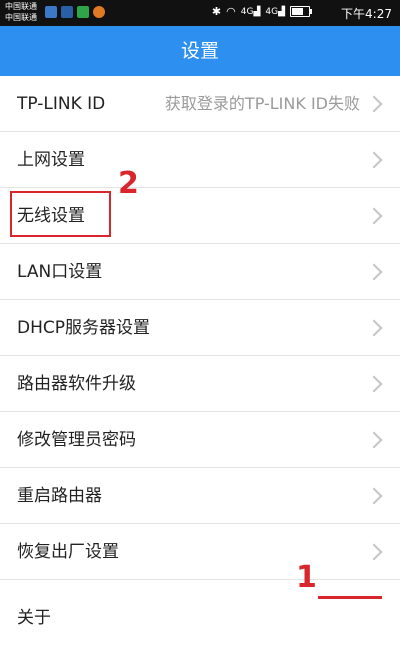 The height and width of the screenshot is (646, 400). Describe the element at coordinates (21, 17) in the screenshot. I see `carrier-2: 中国联通` at that location.